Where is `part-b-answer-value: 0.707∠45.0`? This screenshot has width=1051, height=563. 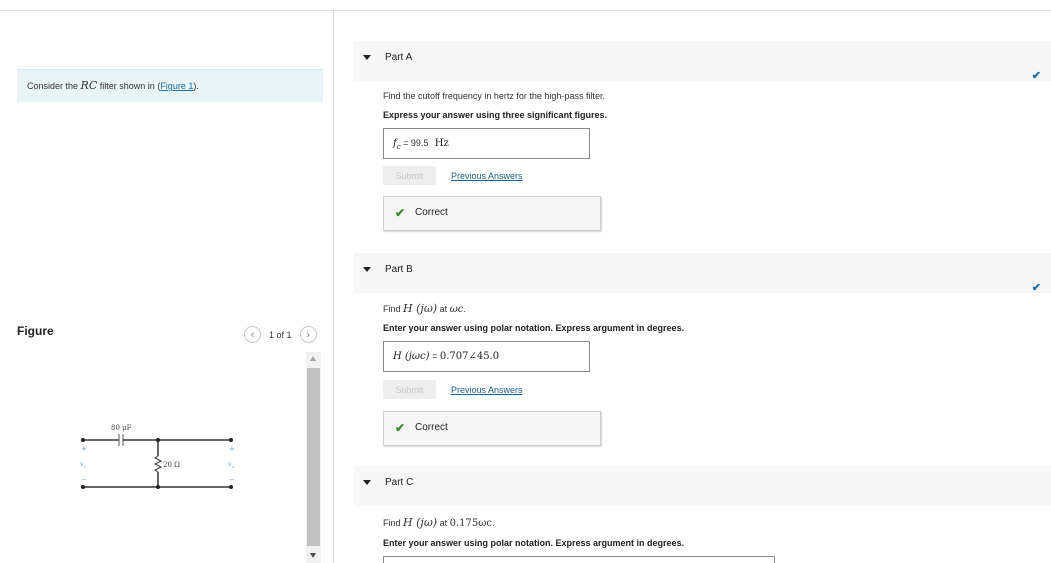
part-b-answer-value: 0.707∠45.0 is located at coordinates (469, 356).